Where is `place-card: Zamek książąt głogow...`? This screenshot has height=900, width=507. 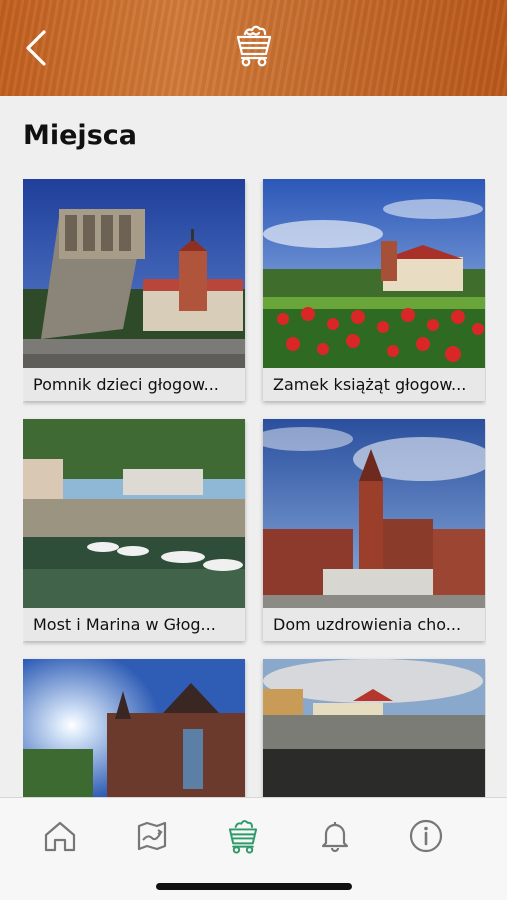
place-card: Zamek książąt głogow... is located at coordinates (374, 290).